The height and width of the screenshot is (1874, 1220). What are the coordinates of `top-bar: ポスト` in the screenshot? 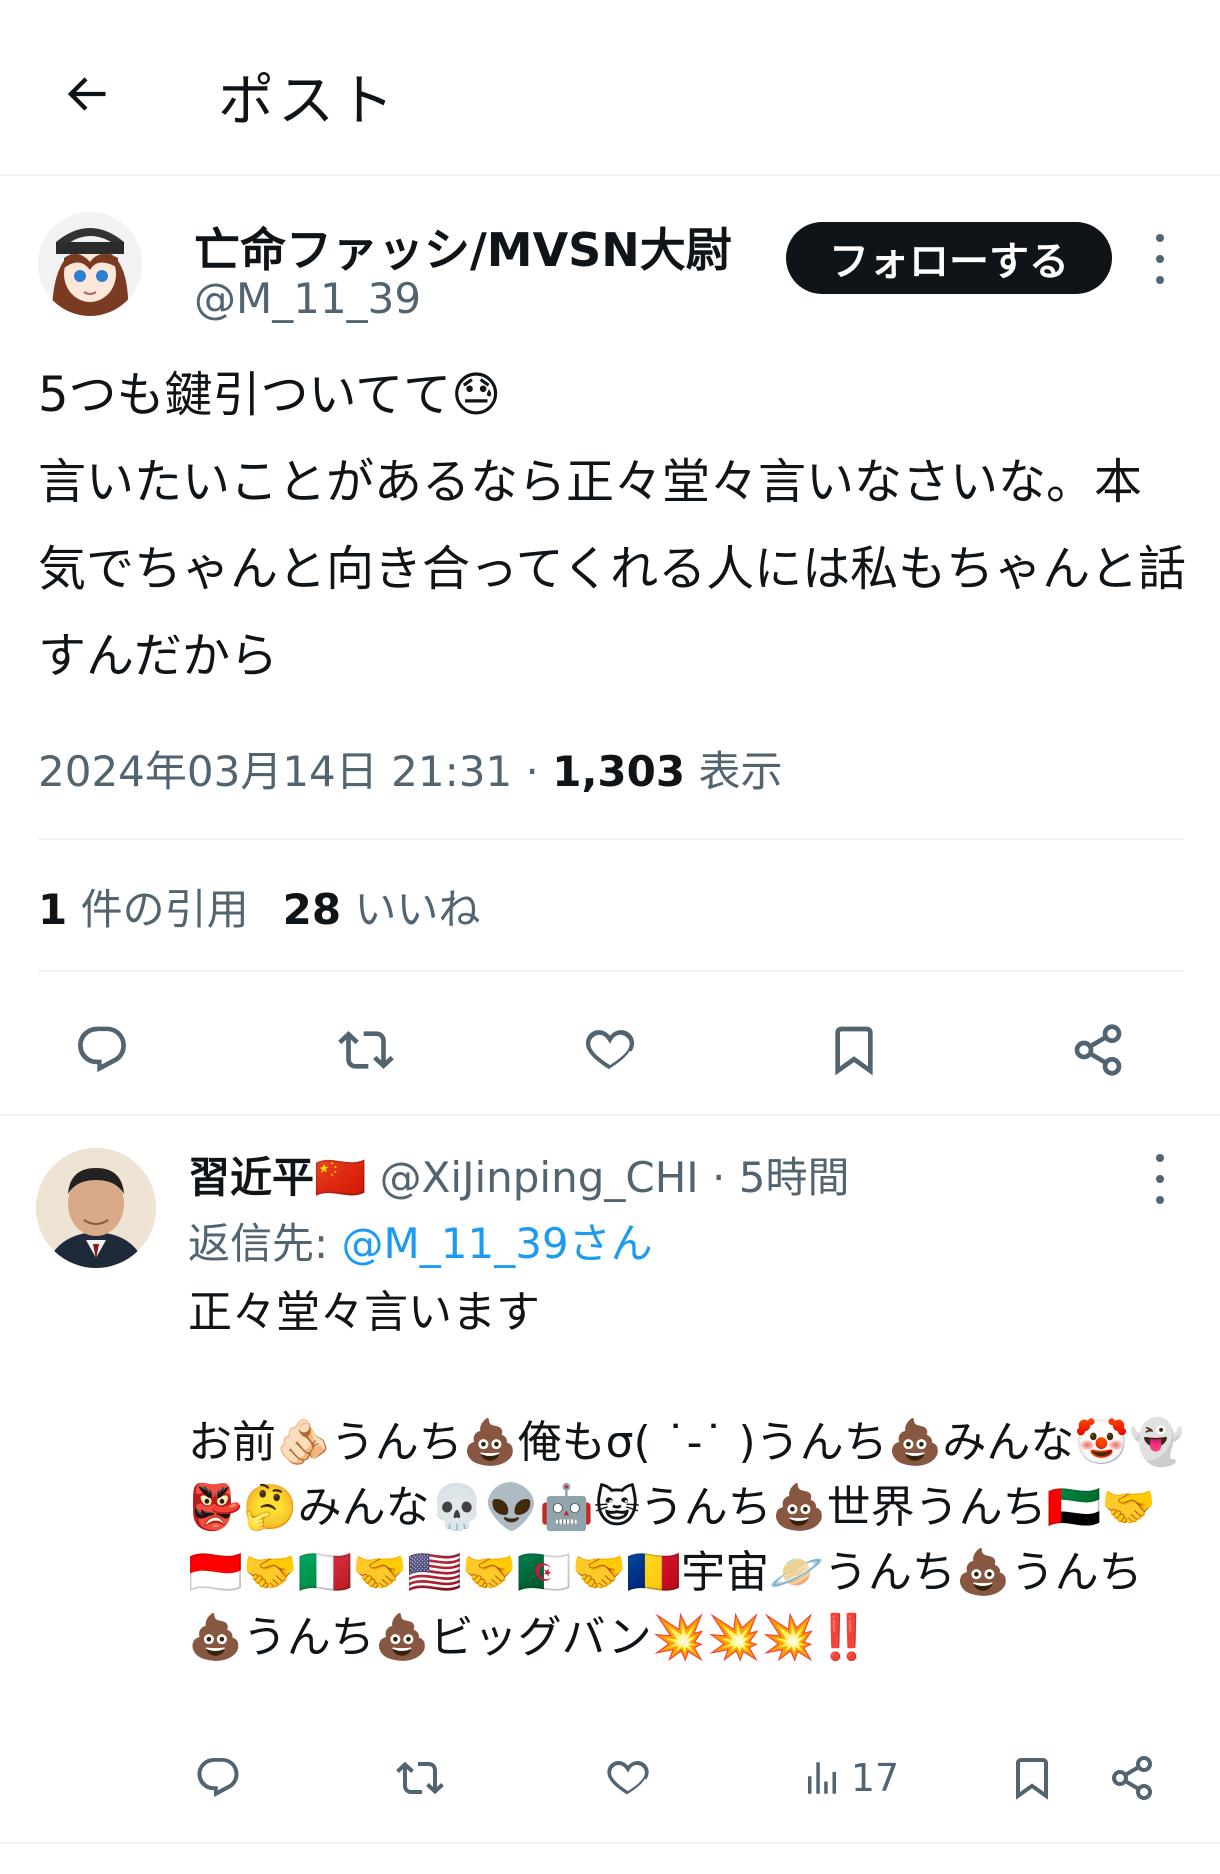 It's located at (610, 88).